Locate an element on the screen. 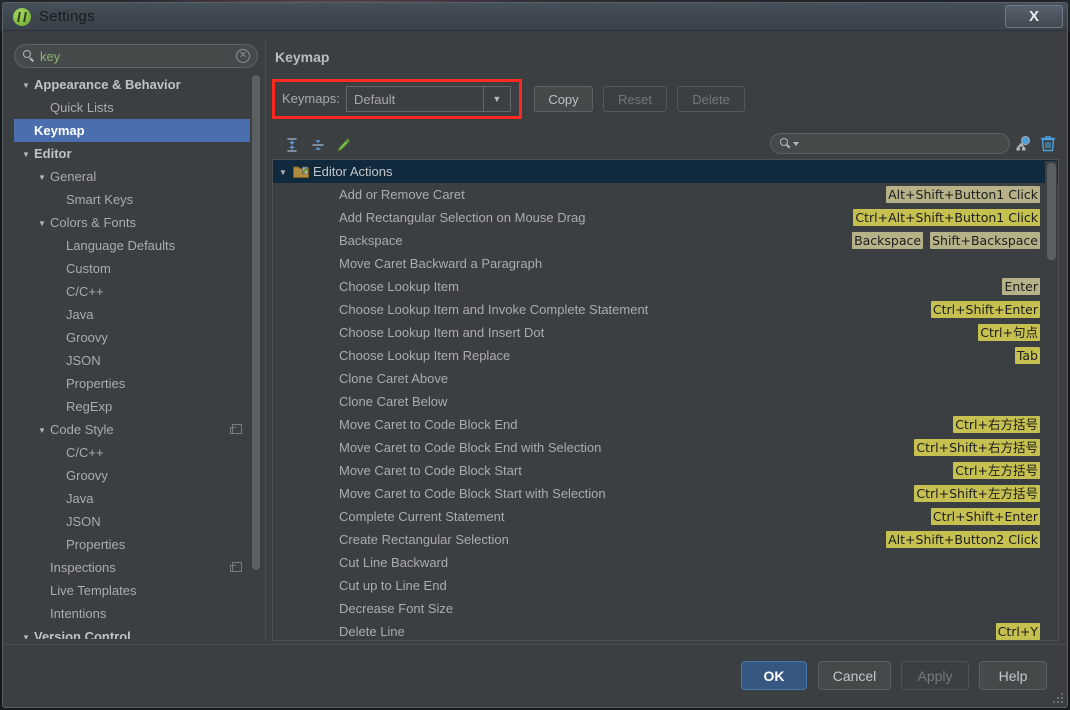 The height and width of the screenshot is (710, 1070). sidebar-item-appearance-behavior: ▼ Appearance & Behavior is located at coordinates (136, 84).